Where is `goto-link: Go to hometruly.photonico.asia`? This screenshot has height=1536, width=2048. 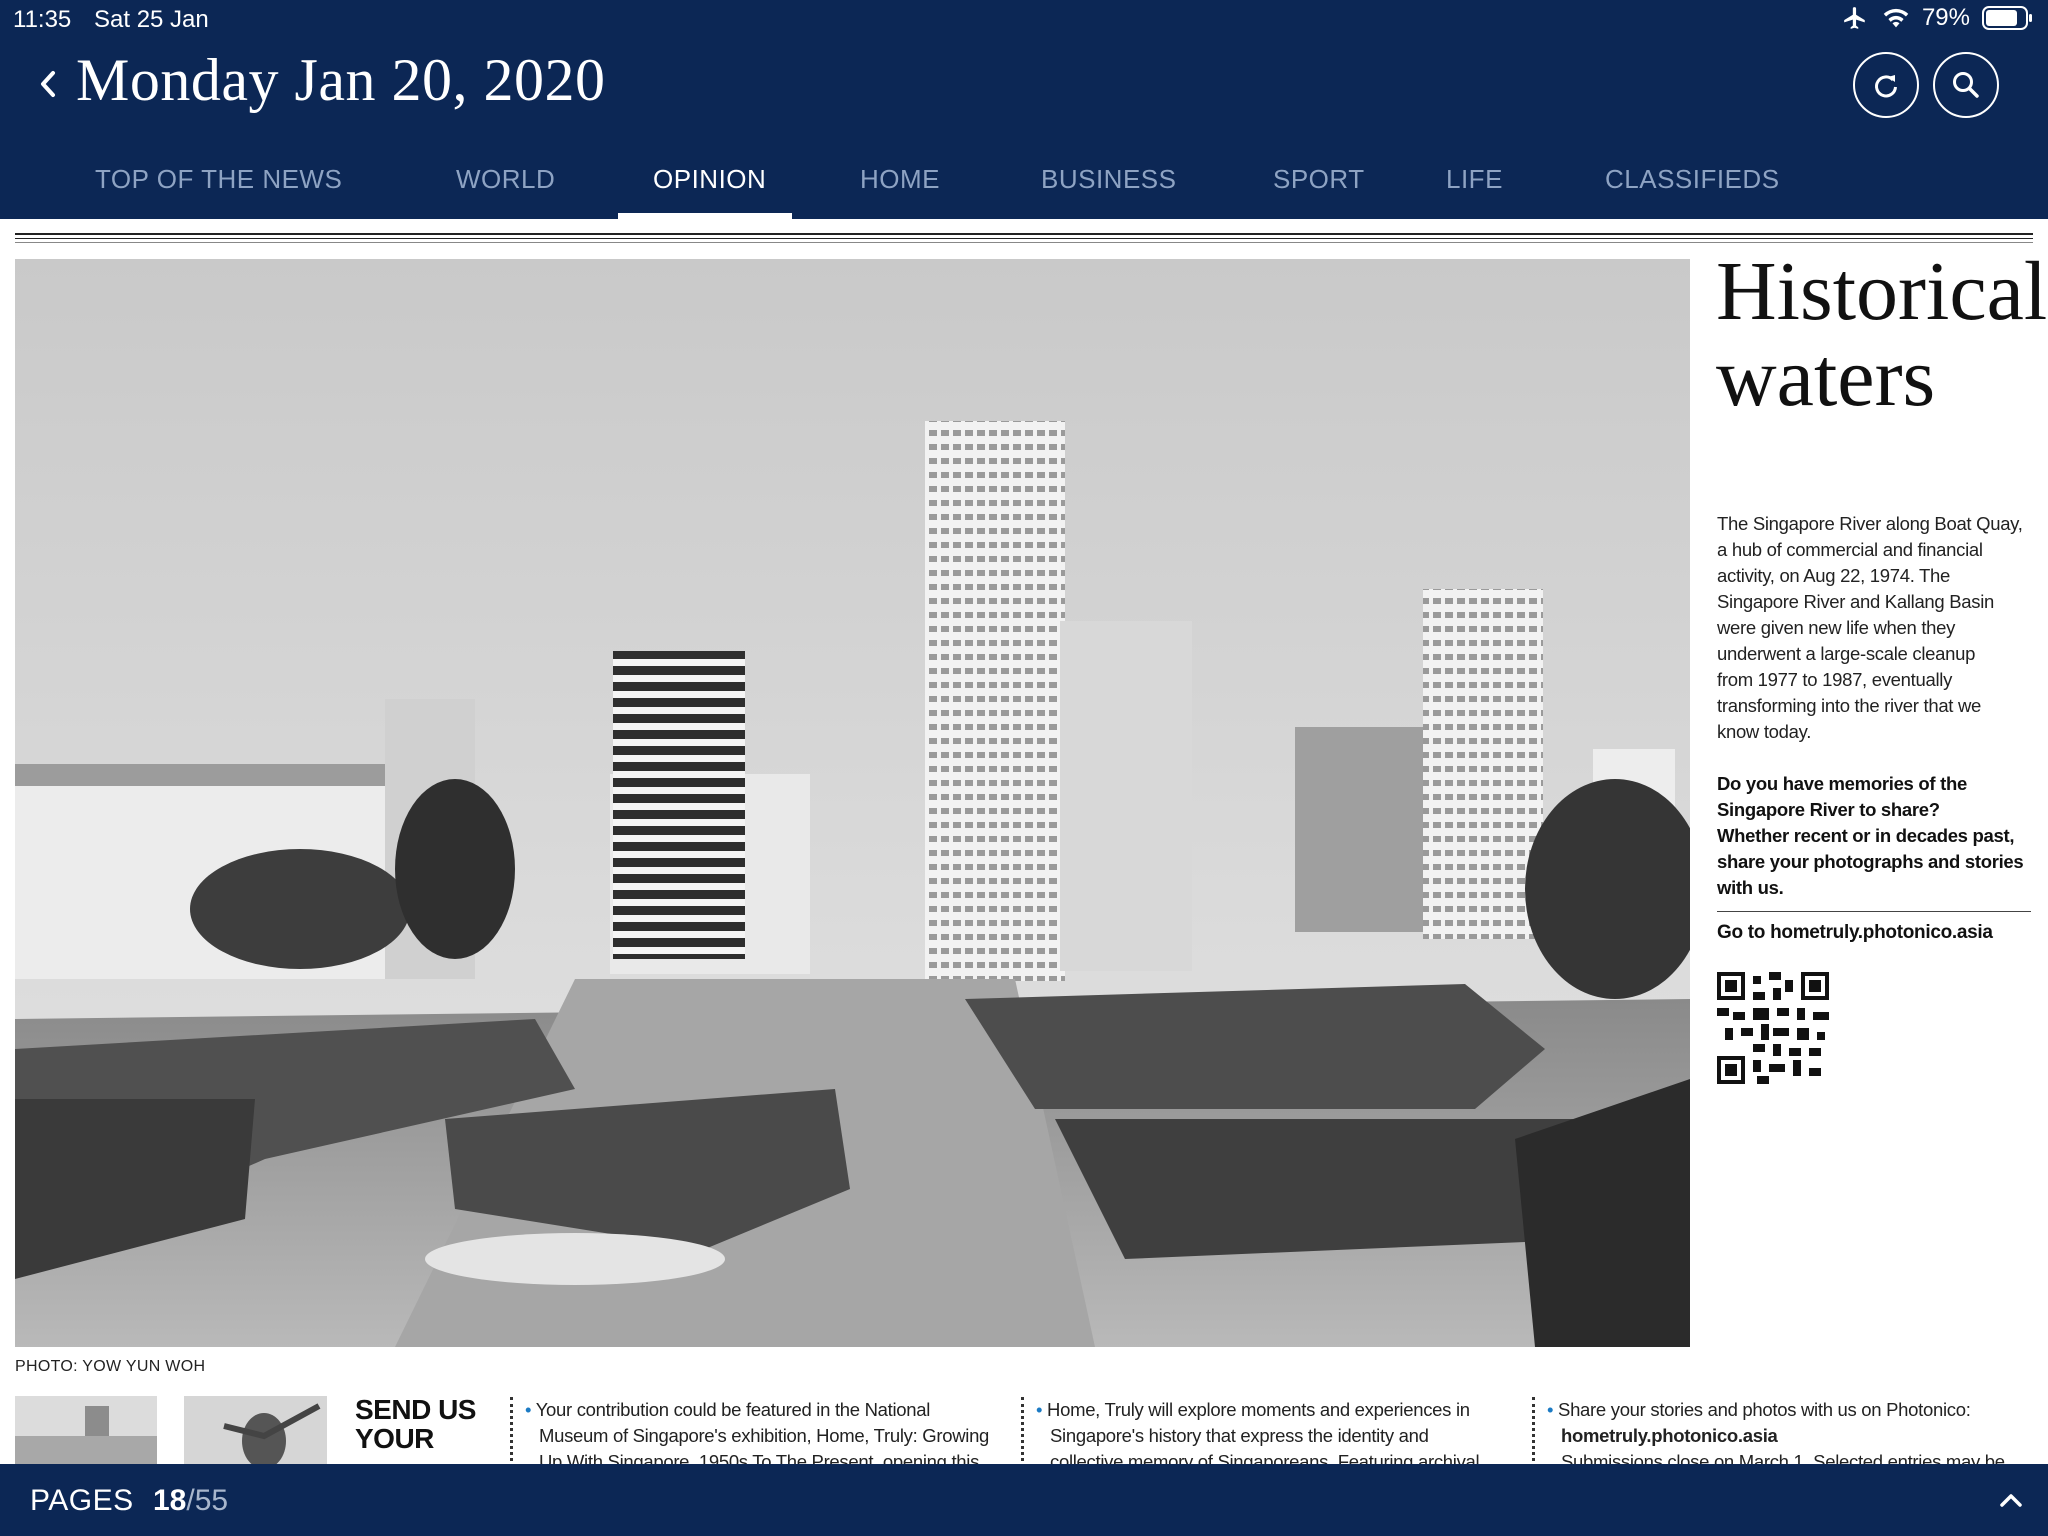 goto-link: Go to hometruly.photonico.asia is located at coordinates (1855, 933).